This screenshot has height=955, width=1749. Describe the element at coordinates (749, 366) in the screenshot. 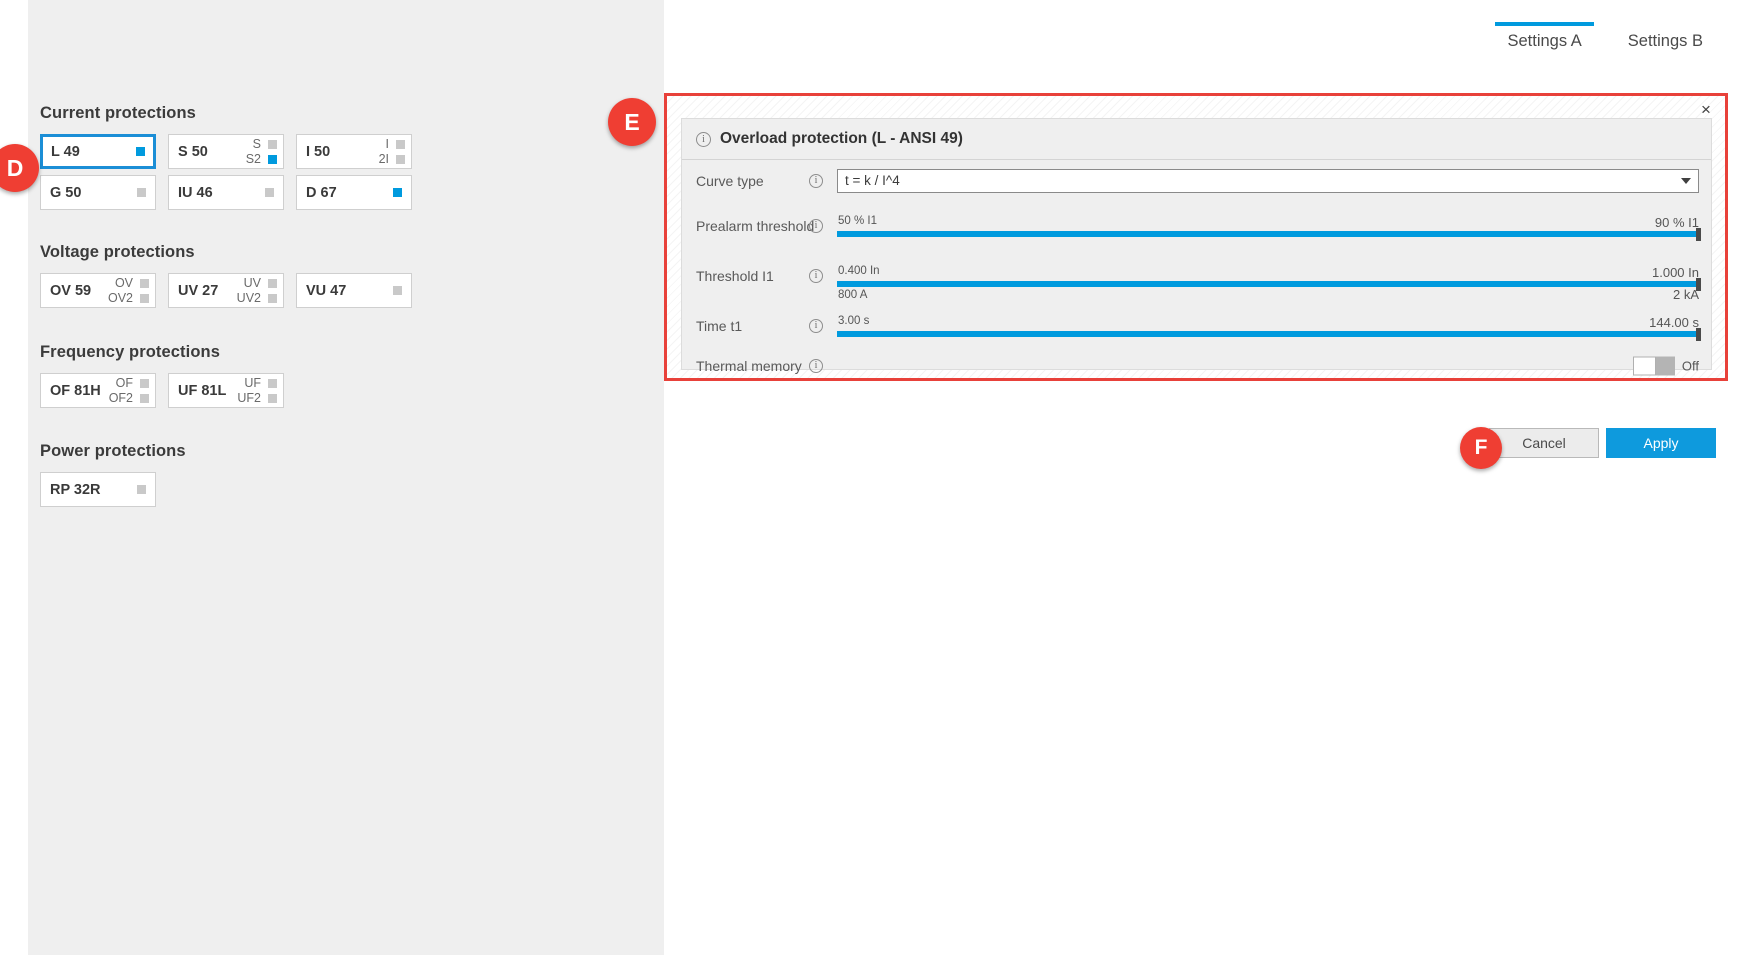

I see `field-label: Thermal memory` at that location.